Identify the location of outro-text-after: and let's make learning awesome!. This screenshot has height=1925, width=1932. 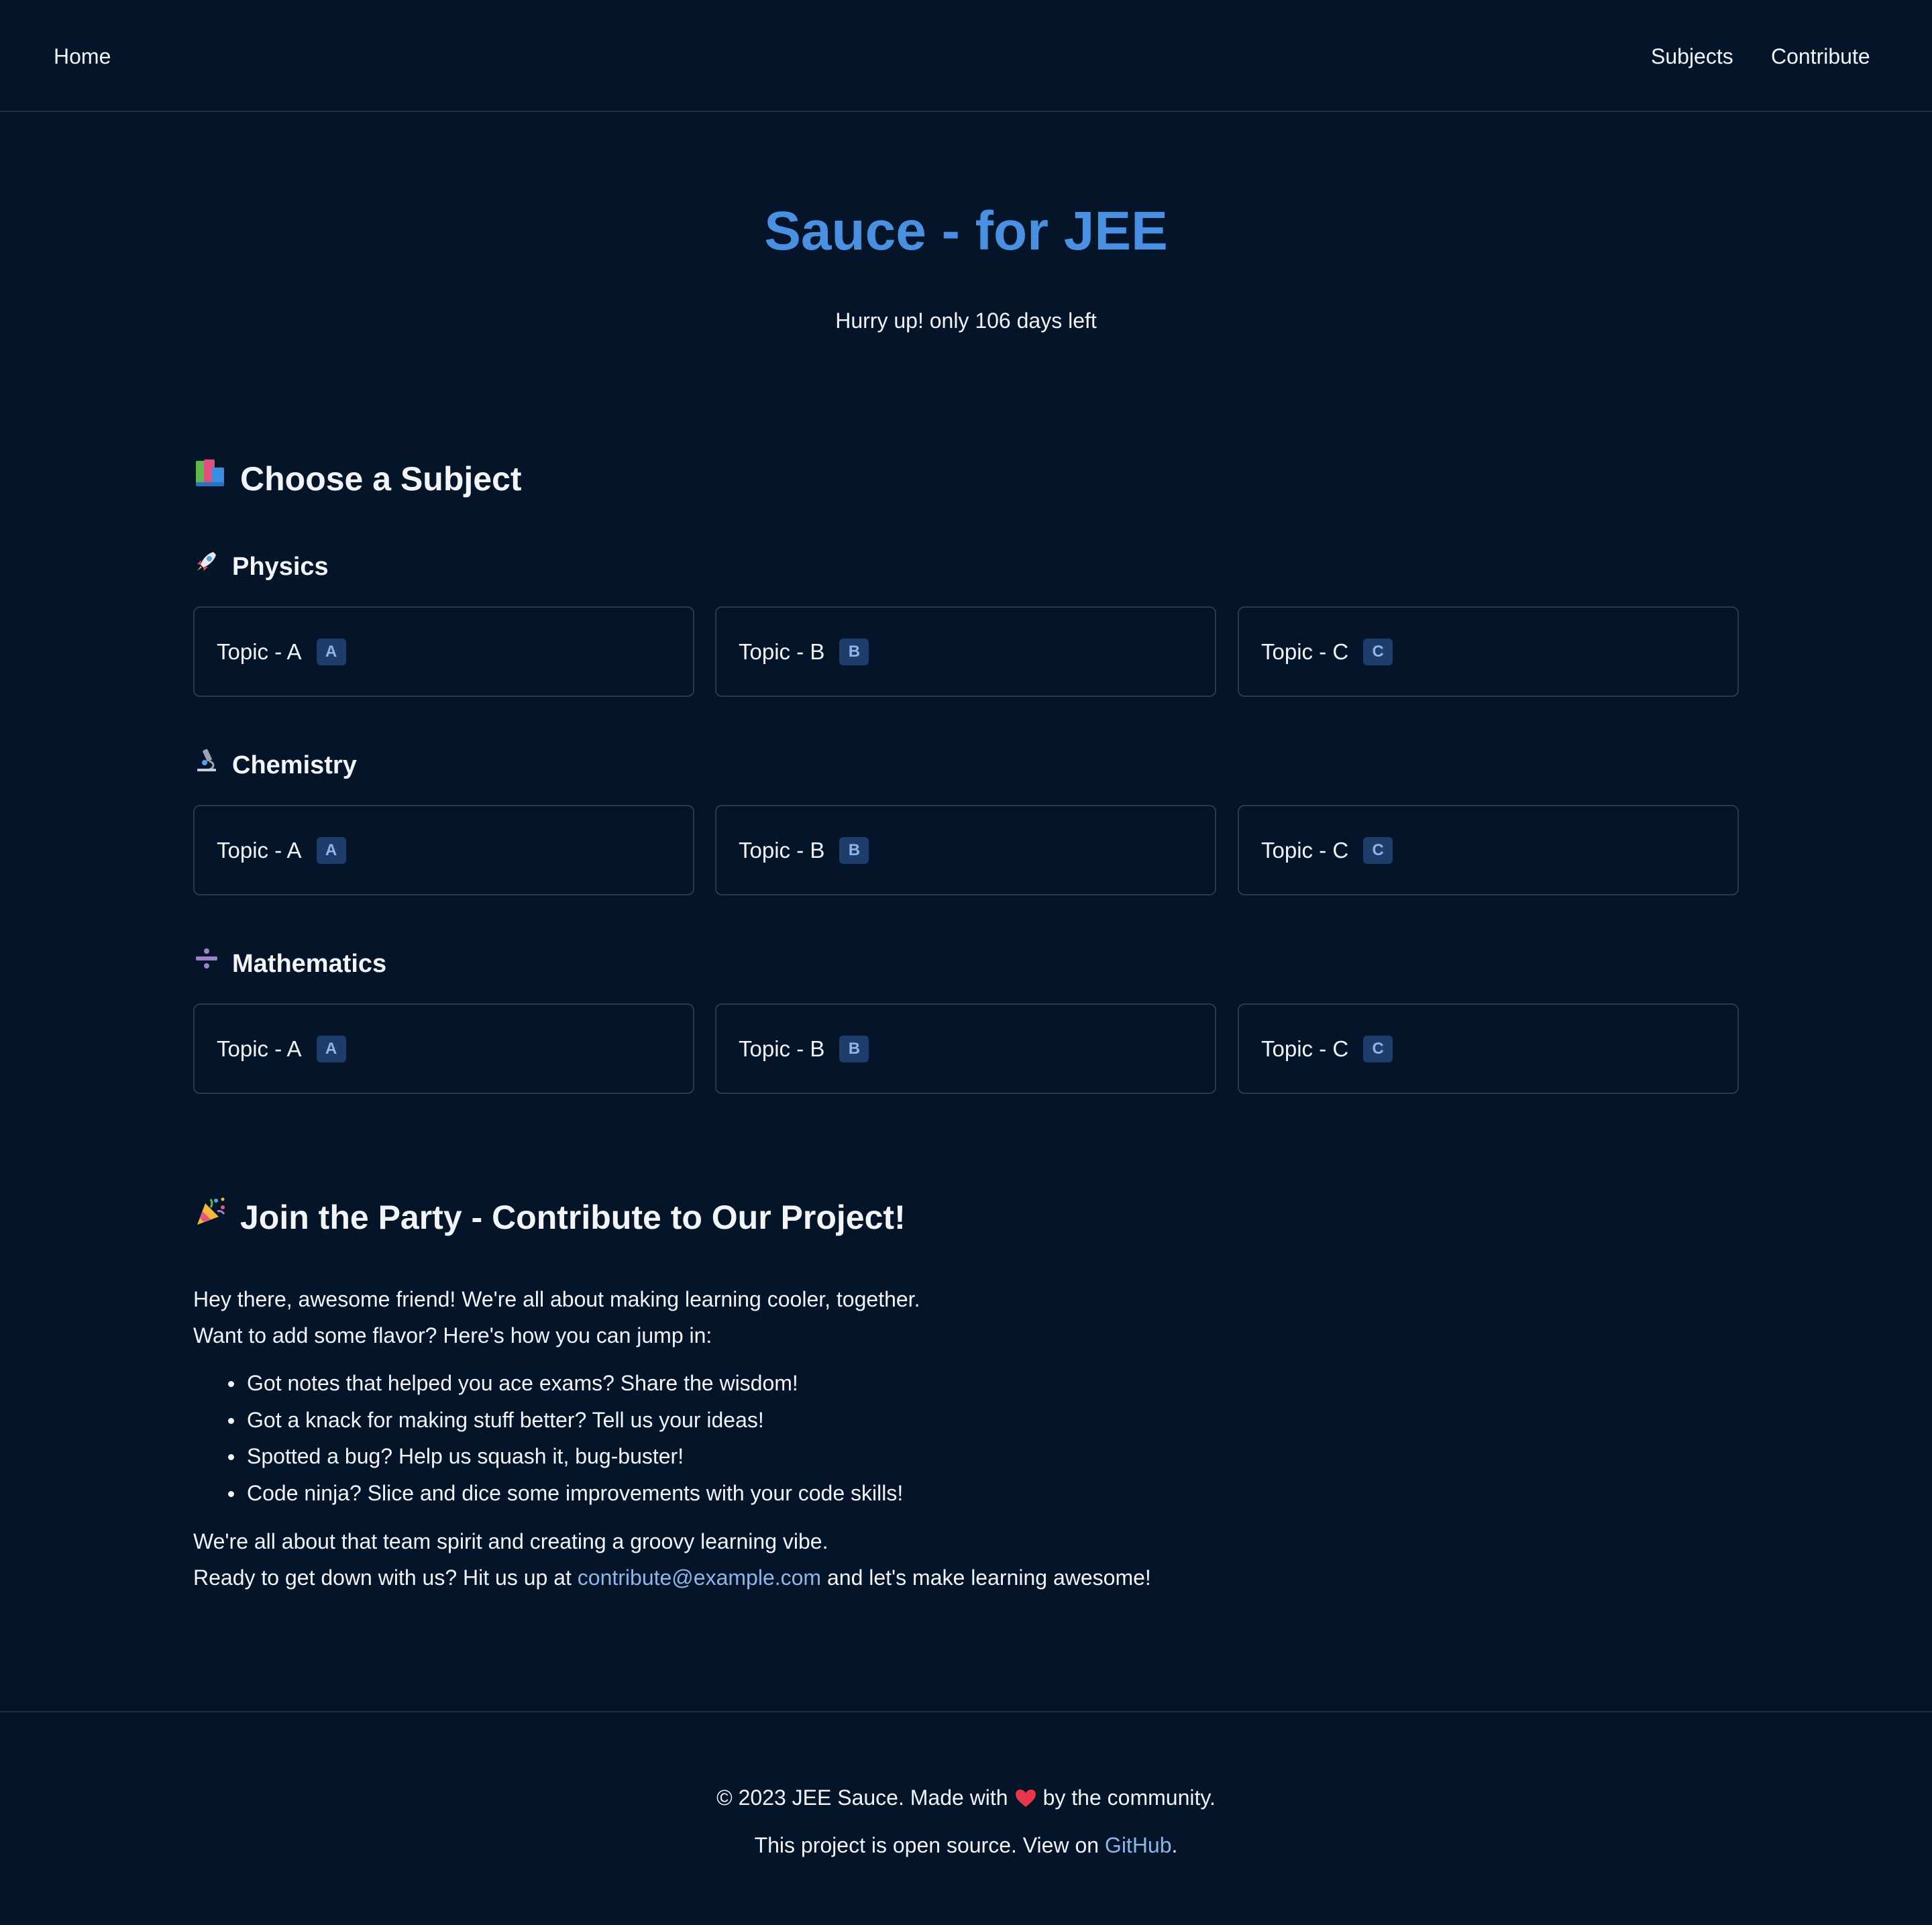
(986, 1578).